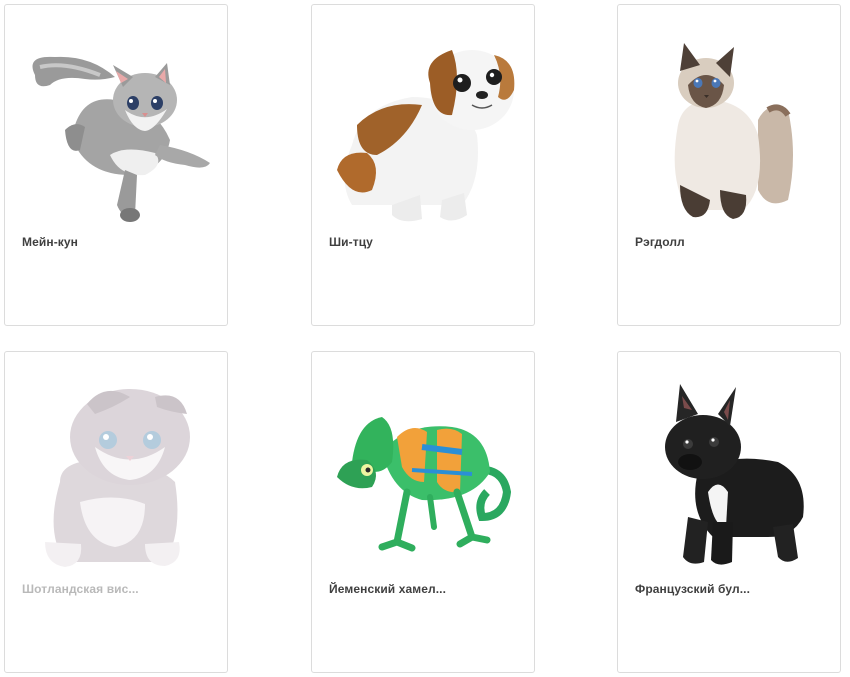 The width and height of the screenshot is (850, 677). What do you see at coordinates (729, 117) in the screenshot?
I see `ragdoll-cat-image` at bounding box center [729, 117].